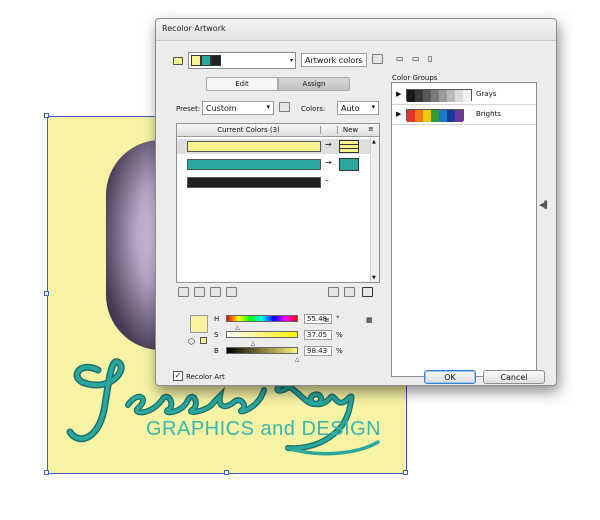 The image size is (600, 520). Describe the element at coordinates (188, 109) in the screenshot. I see `preset-label: Preset:` at that location.